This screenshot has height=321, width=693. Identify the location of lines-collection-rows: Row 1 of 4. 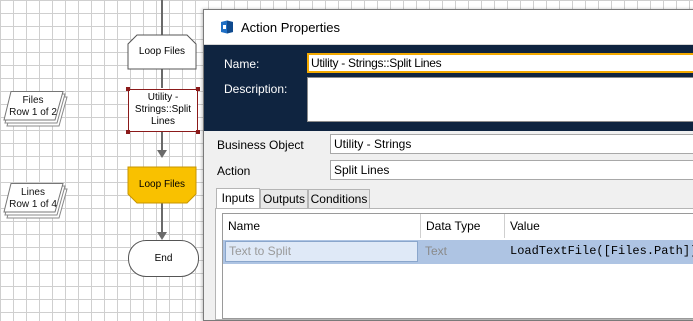
(33, 204).